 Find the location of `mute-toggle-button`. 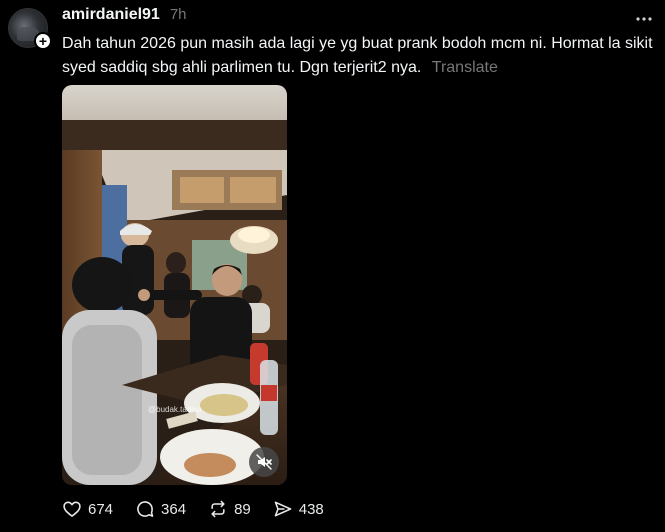

mute-toggle-button is located at coordinates (264, 462).